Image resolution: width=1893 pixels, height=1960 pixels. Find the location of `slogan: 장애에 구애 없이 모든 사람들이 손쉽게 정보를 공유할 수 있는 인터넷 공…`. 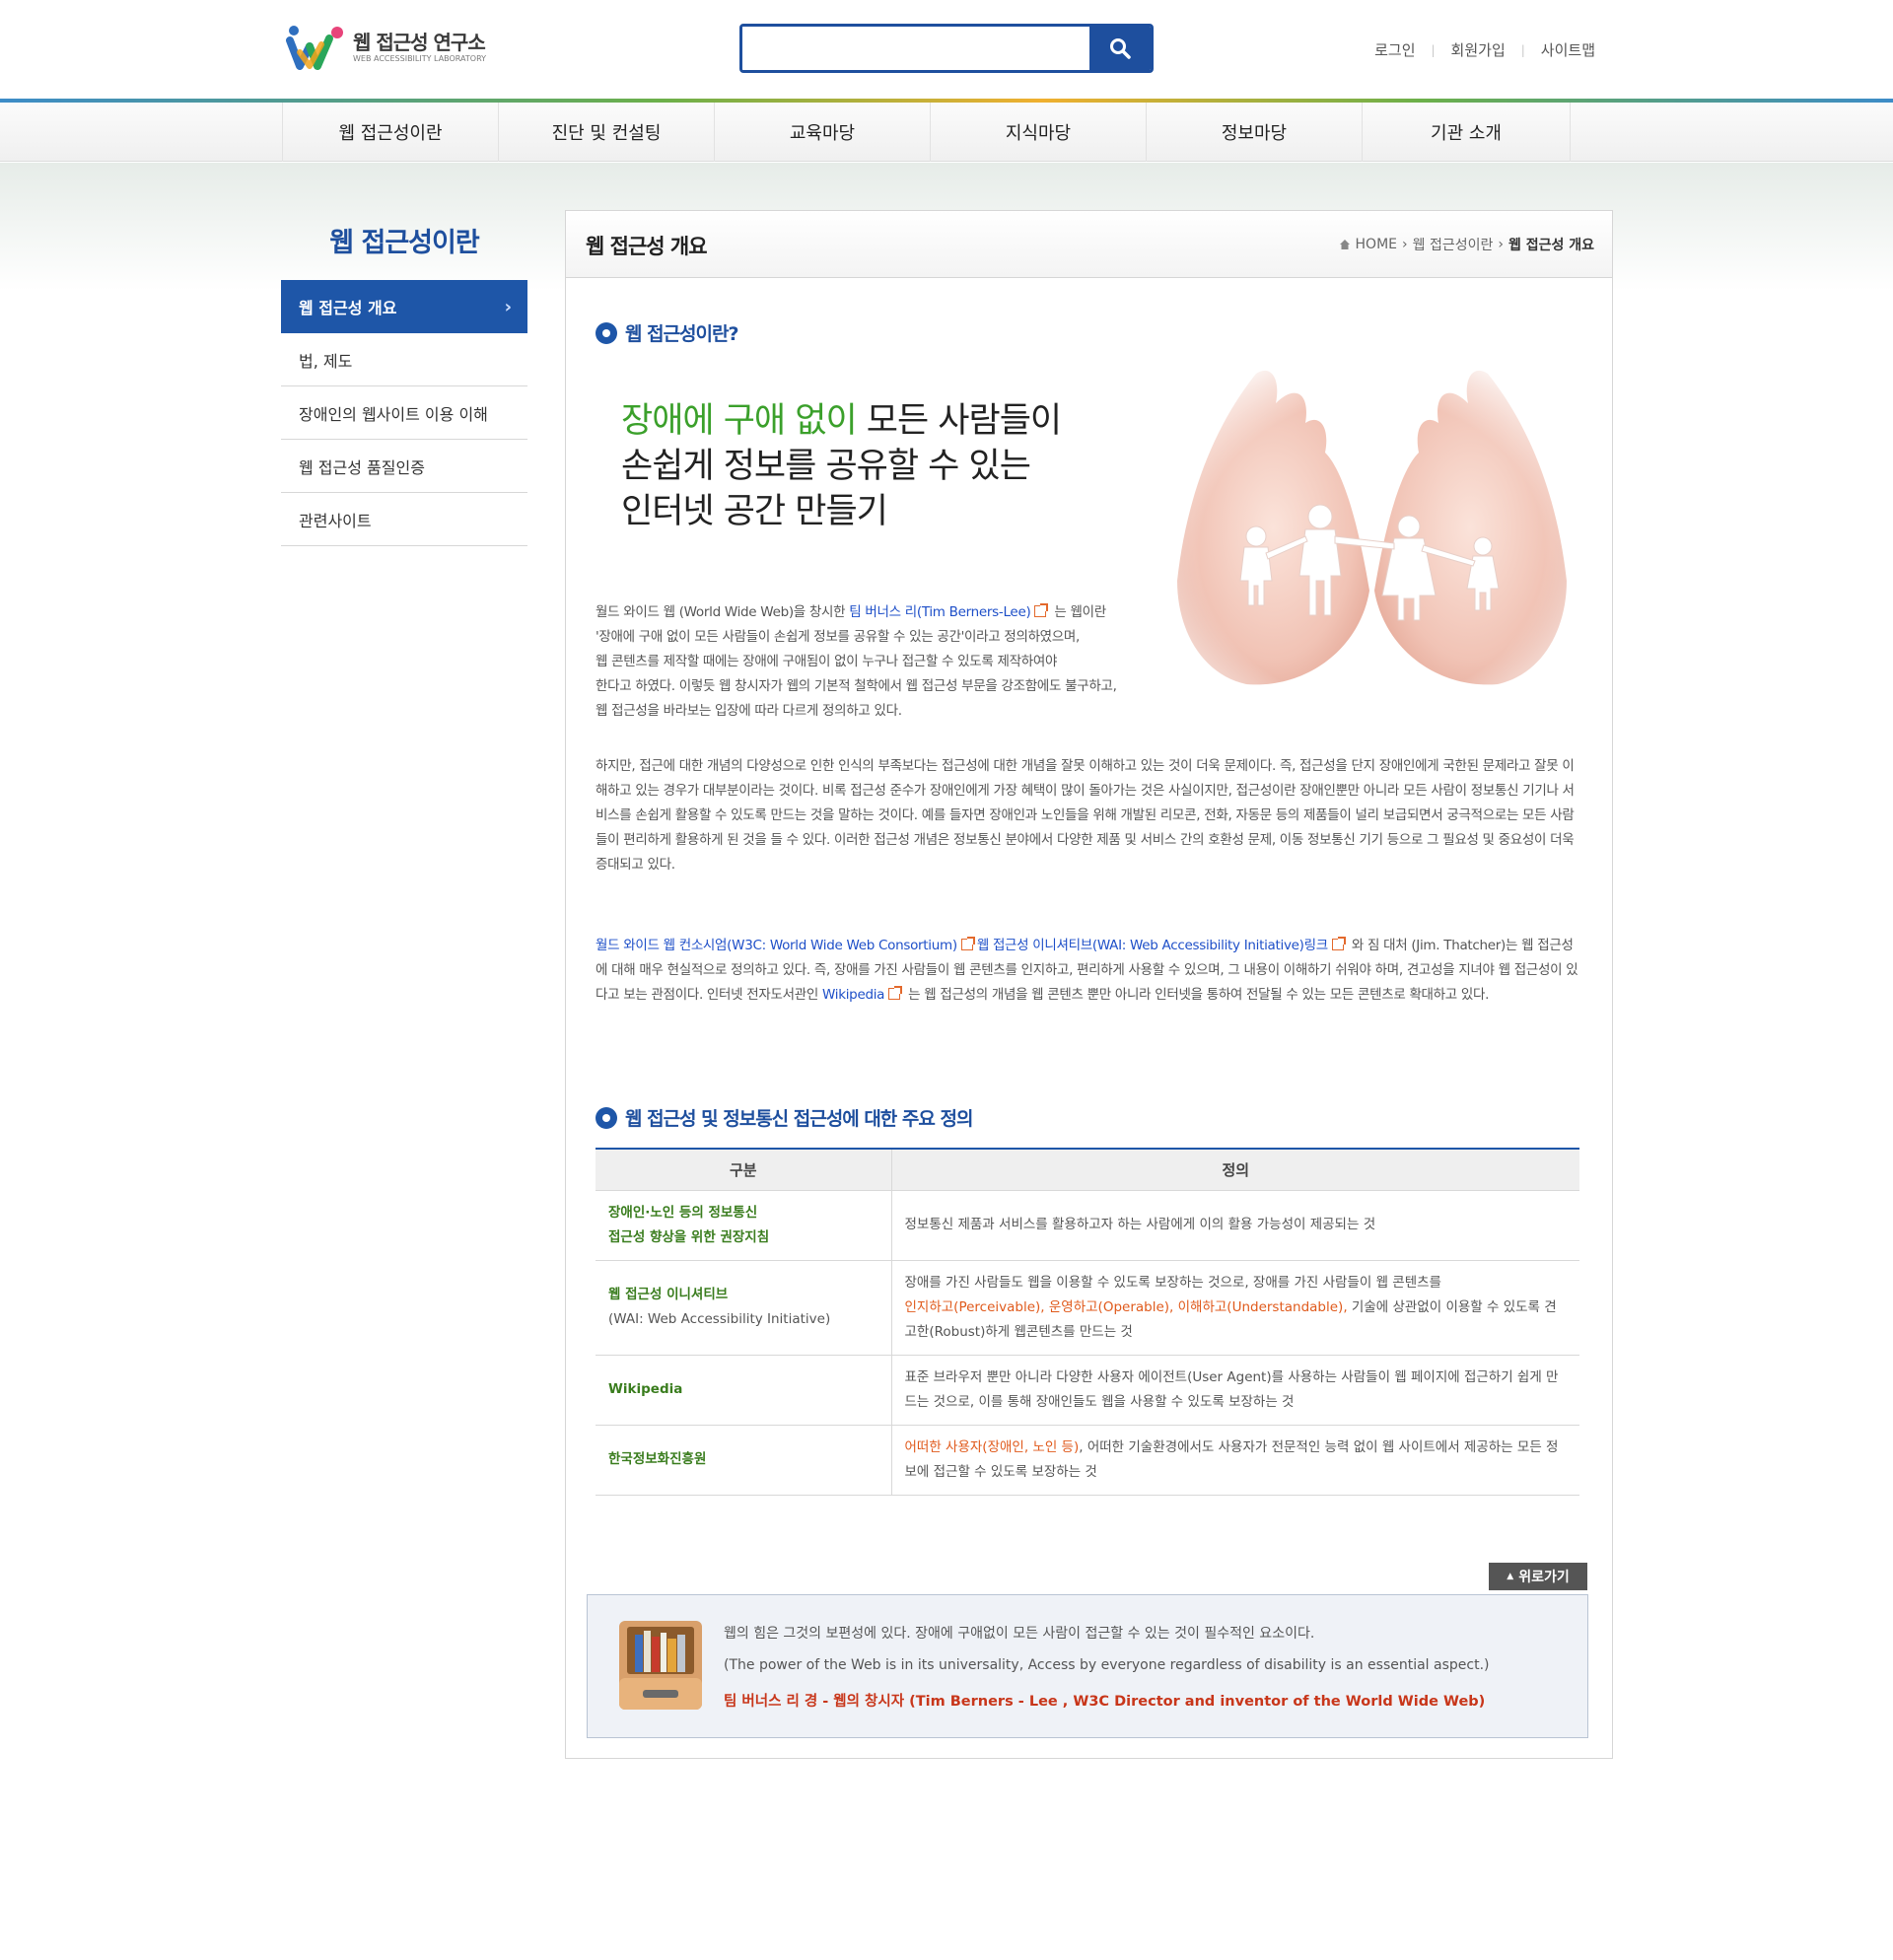

slogan: 장애에 구애 없이 모든 사람들이 손쉽게 정보를 공유할 수 있는 인터넷 공… is located at coordinates (842, 466).